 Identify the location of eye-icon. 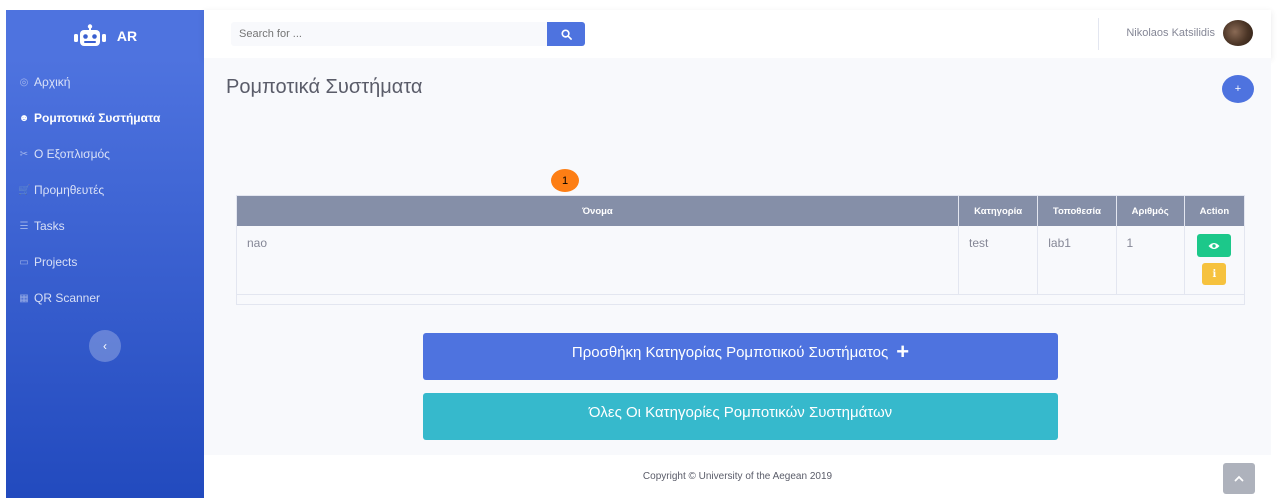
(1214, 245).